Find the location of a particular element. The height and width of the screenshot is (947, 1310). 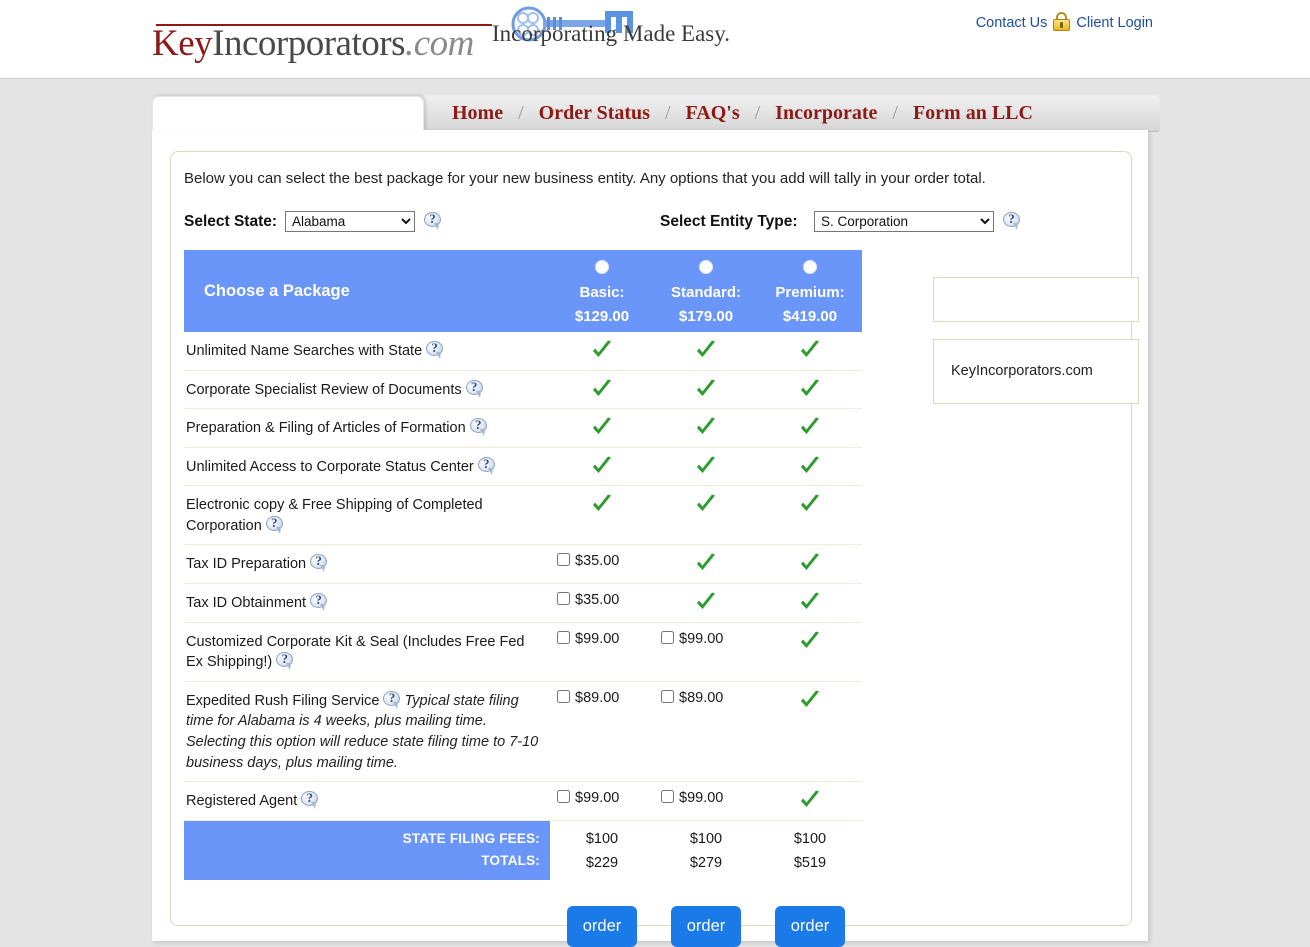

logo-wordmark: KeyIncorporators.com is located at coordinates (313, 43).